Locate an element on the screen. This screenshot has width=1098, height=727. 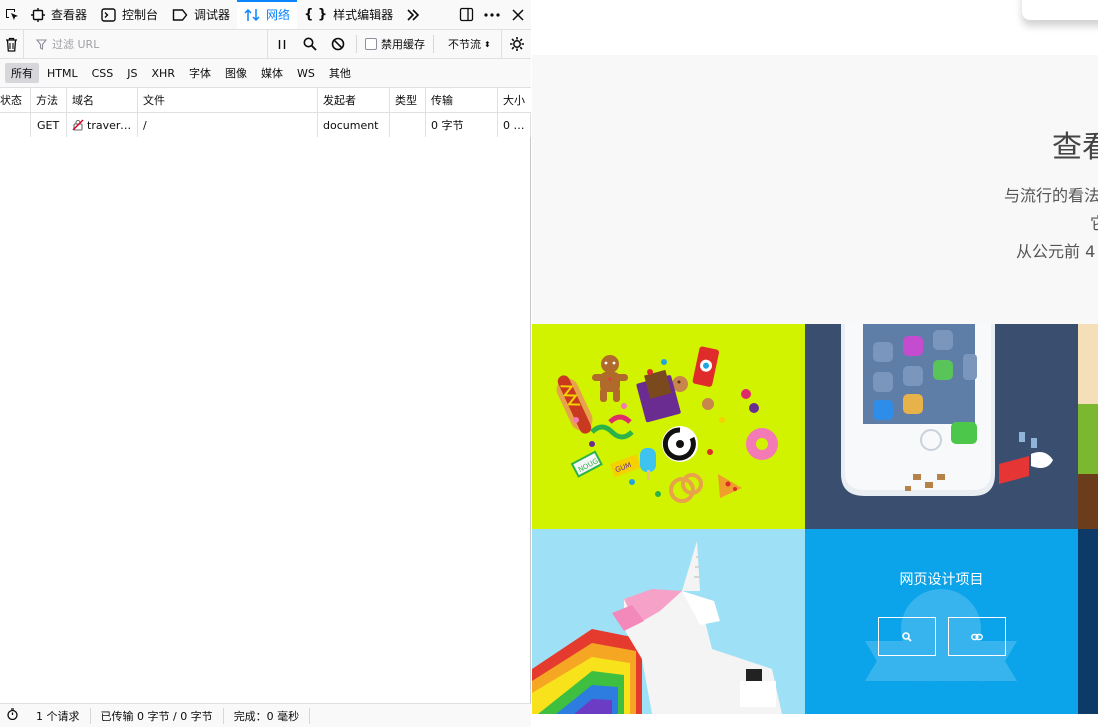
column-header-size: 大小 is located at coordinates (514, 100).